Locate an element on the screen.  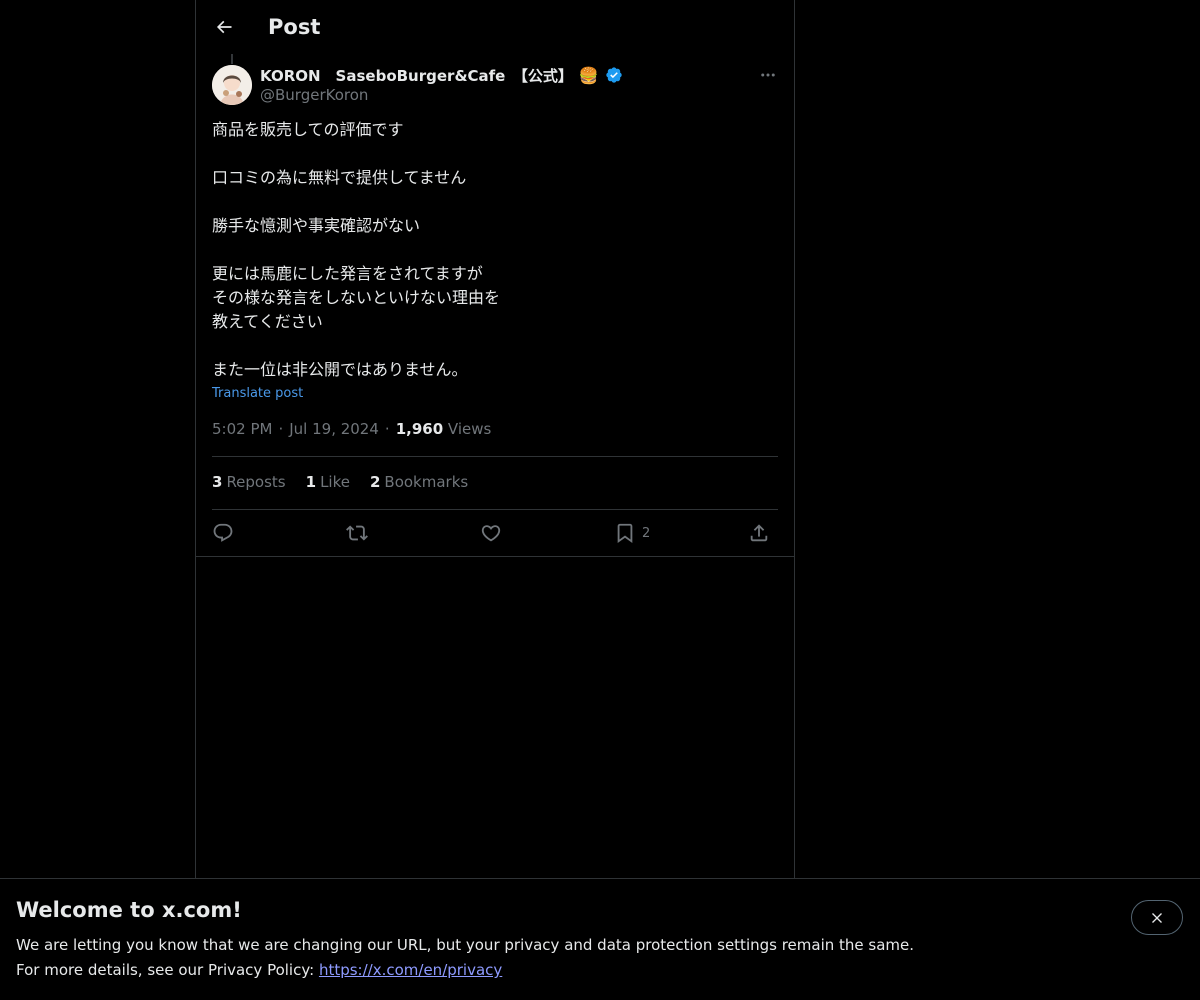
views-group: 1,960 Views is located at coordinates (444, 429).